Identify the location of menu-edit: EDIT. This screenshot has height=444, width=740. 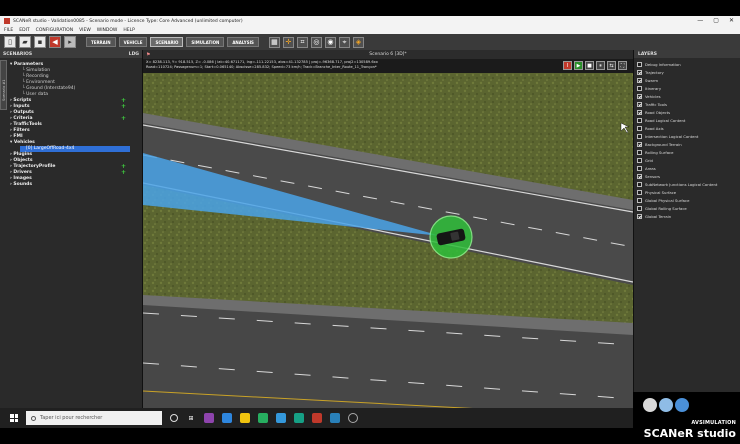
(24, 30).